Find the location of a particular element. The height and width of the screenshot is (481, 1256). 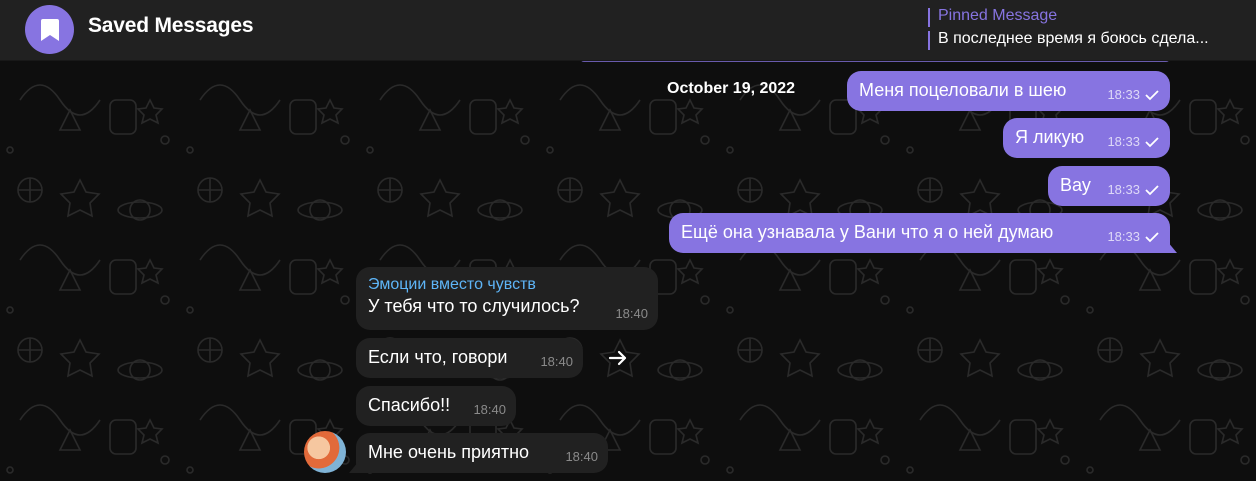

message-bubble-outgoing: Я ликую 18:33 is located at coordinates (1086, 138).